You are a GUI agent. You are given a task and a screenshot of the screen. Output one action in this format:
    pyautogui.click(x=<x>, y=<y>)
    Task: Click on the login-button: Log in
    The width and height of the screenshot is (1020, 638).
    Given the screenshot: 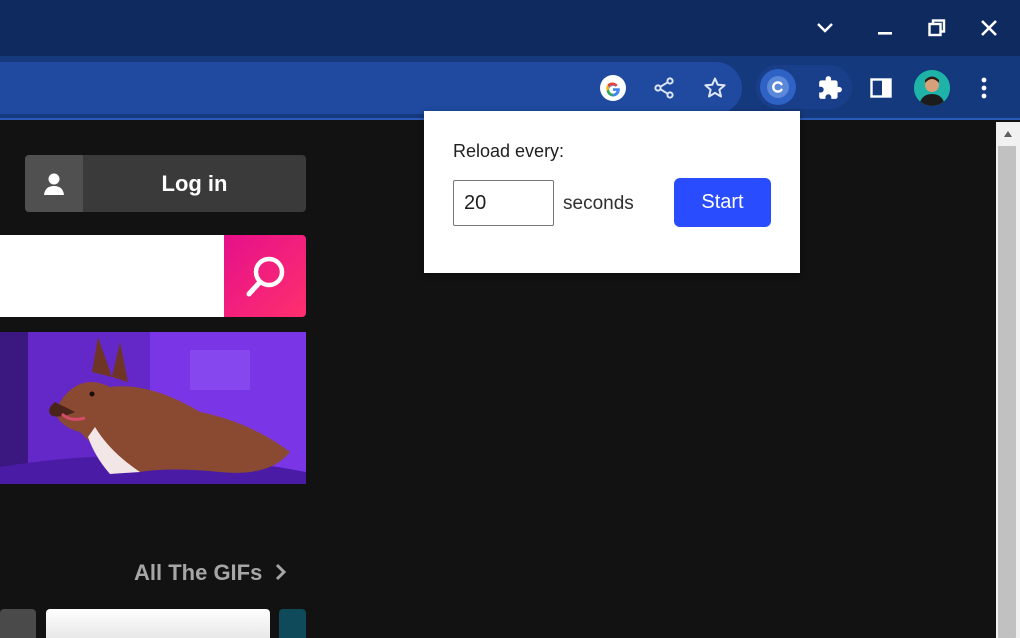 What is the action you would take?
    pyautogui.click(x=165, y=183)
    